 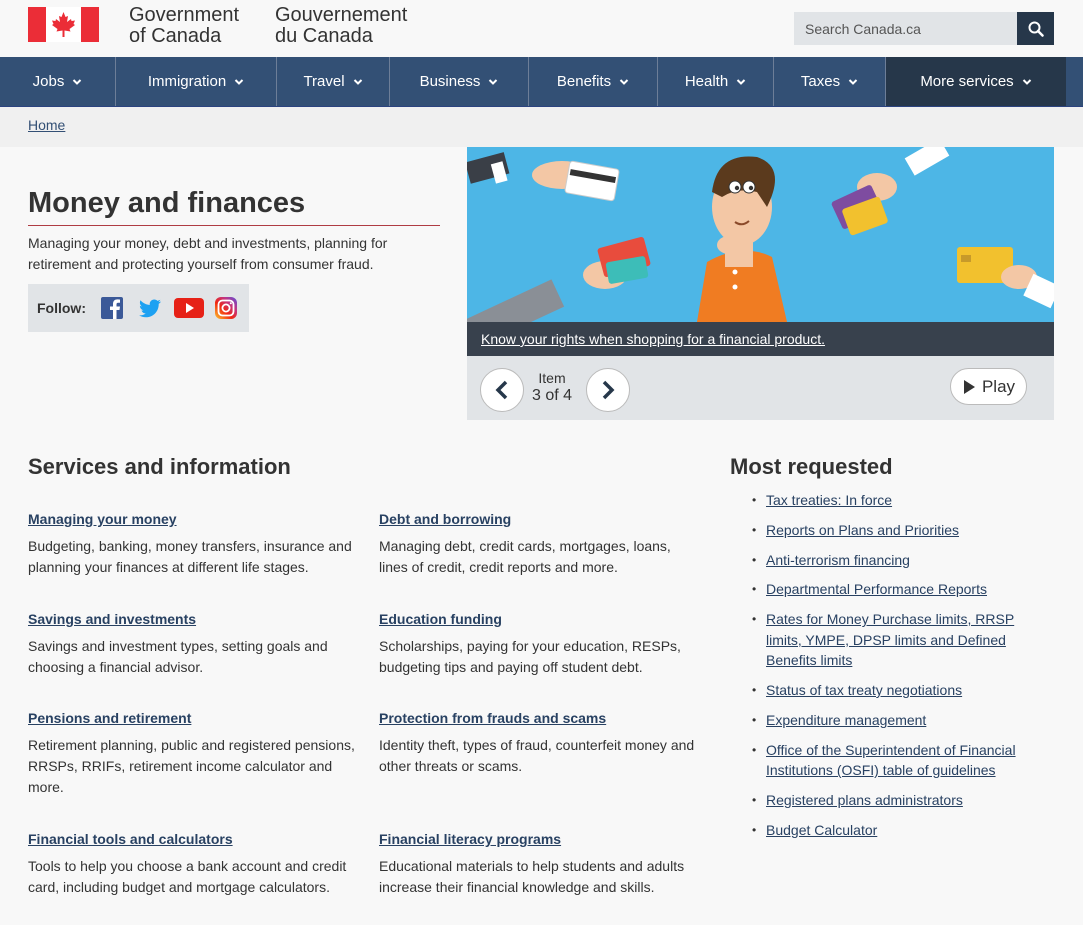 What do you see at coordinates (820, 81) in the screenshot?
I see `menu-item-label: Taxes` at bounding box center [820, 81].